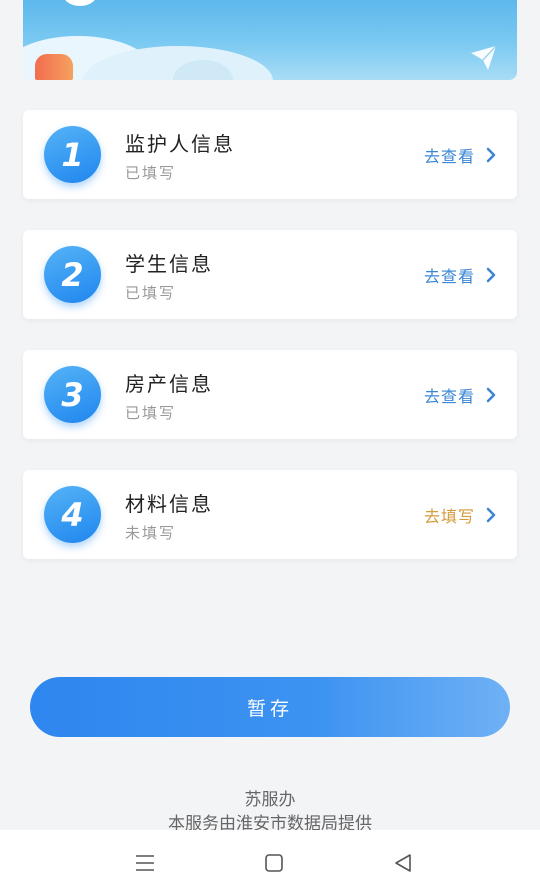 This screenshot has height=896, width=540. I want to click on step-number-badge: 2, so click(72, 274).